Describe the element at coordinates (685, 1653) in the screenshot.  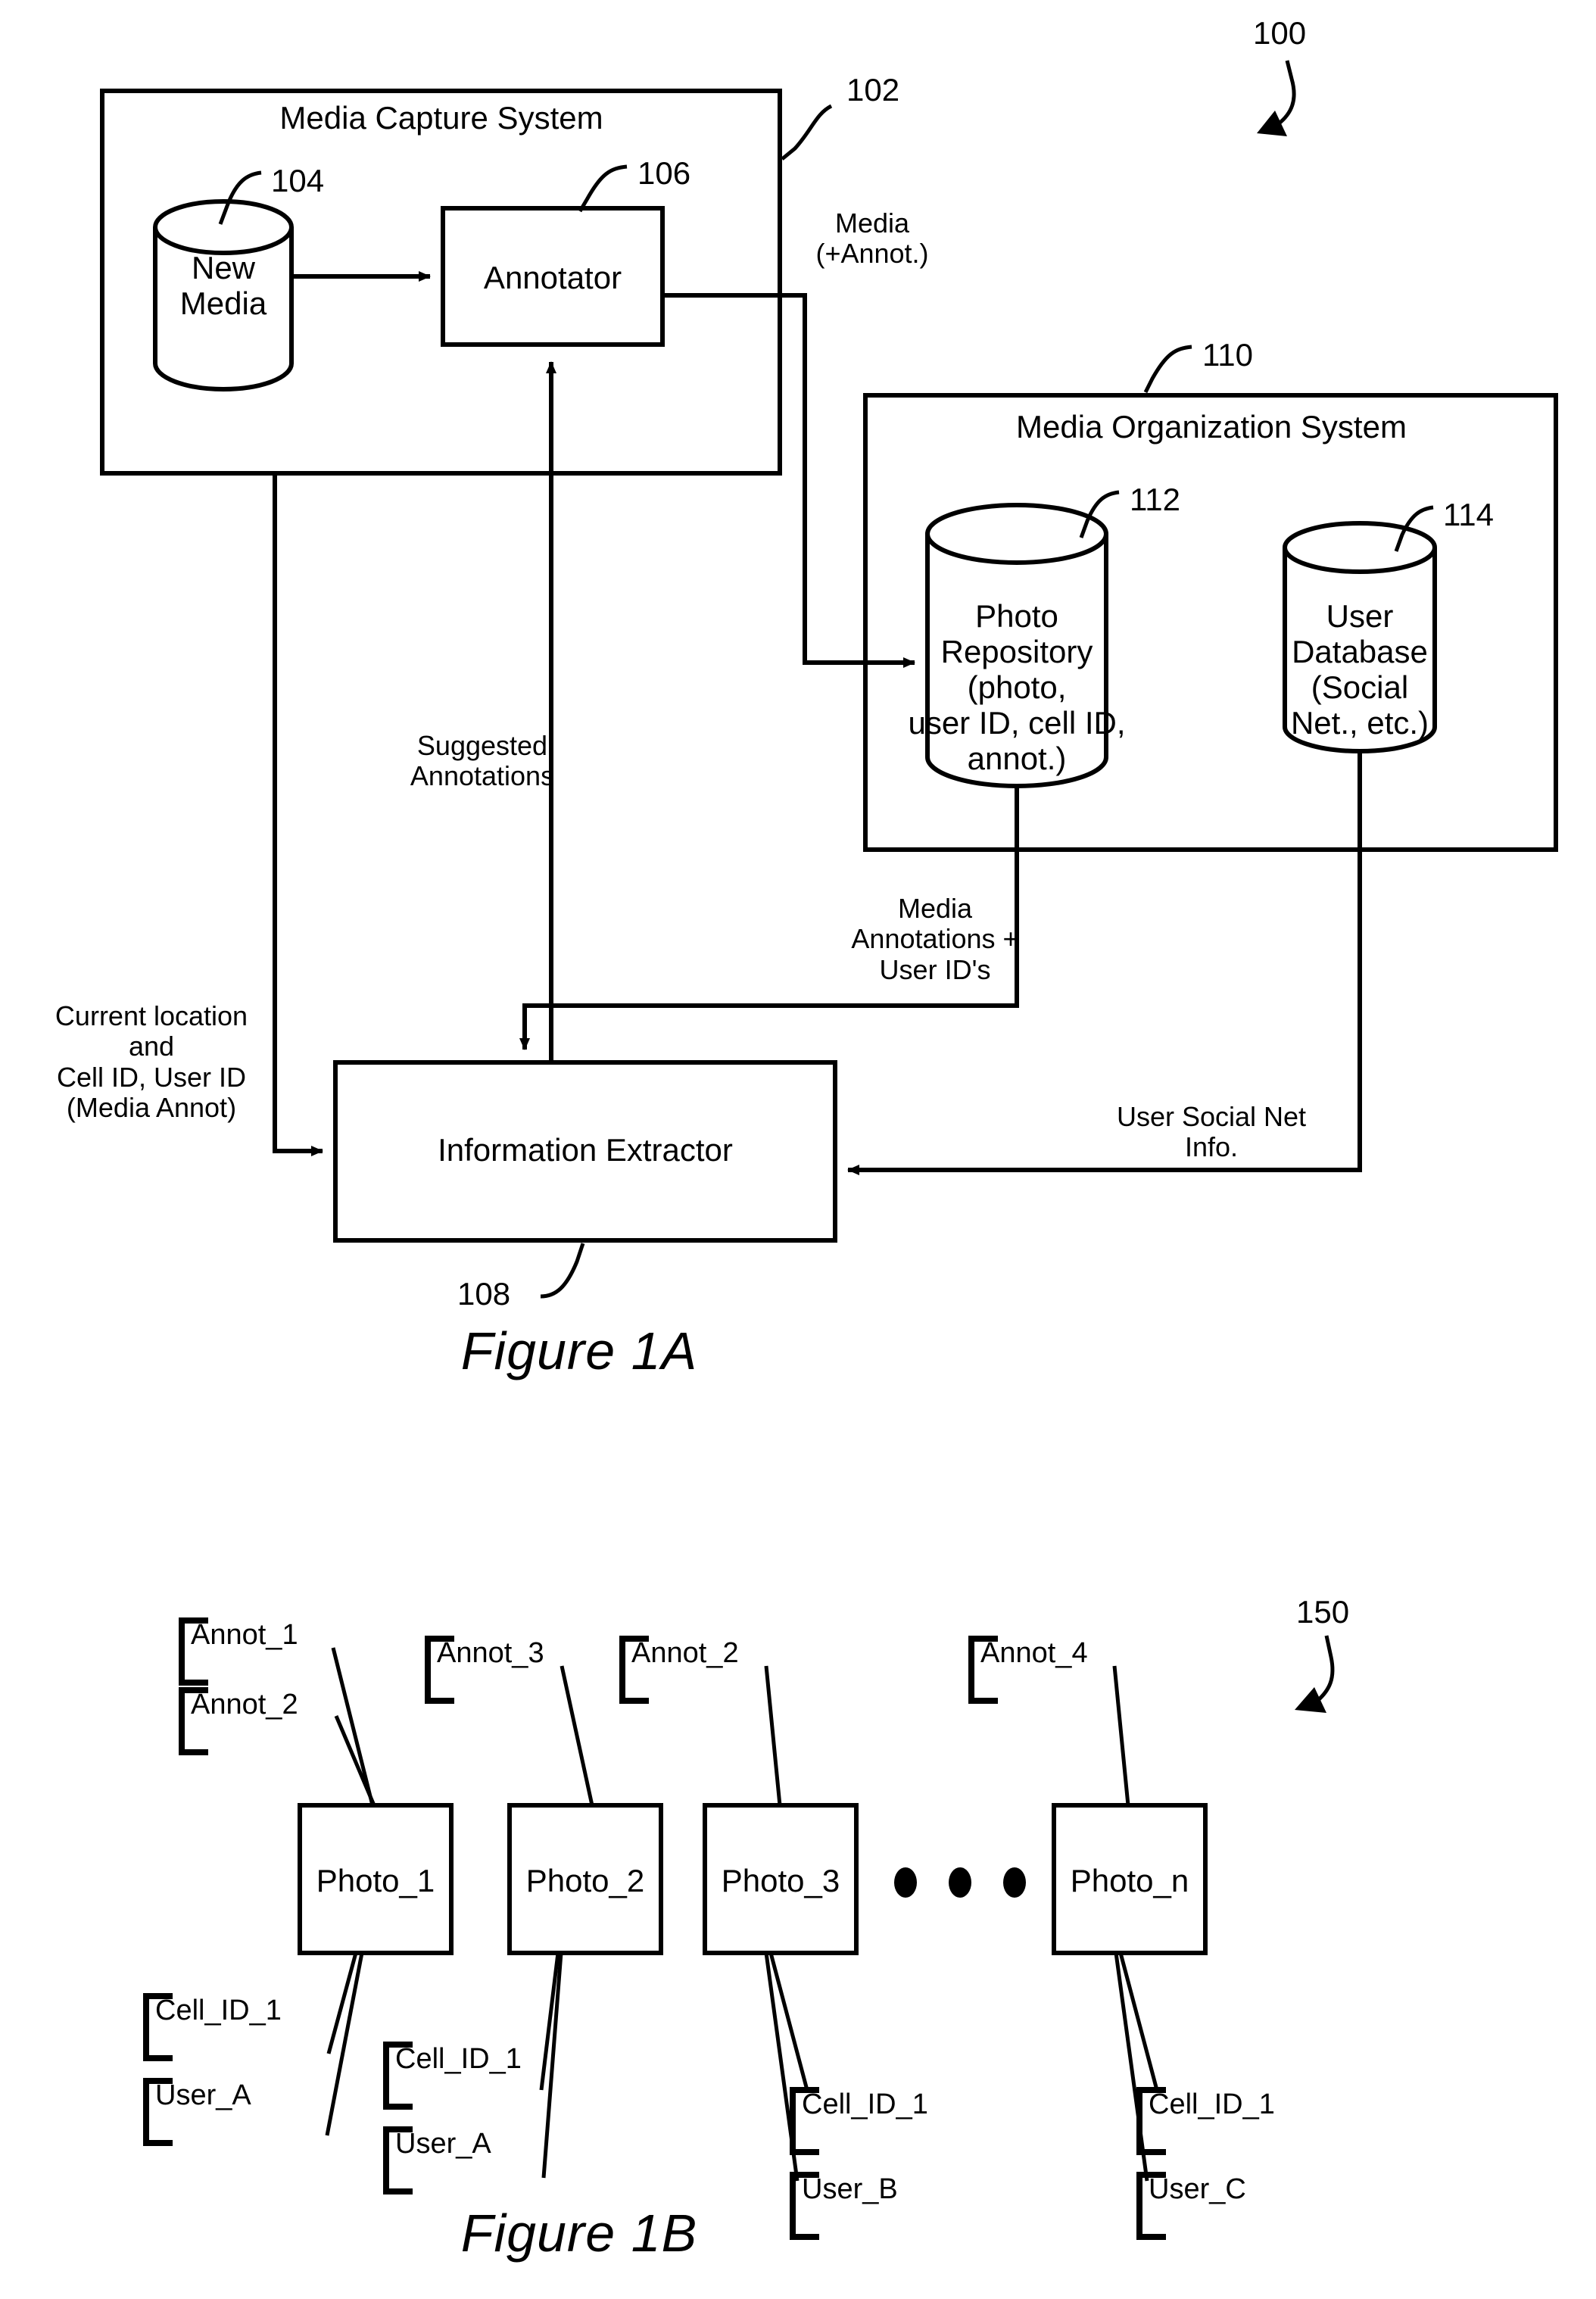
I see `photo-3-annot-2-label: Annot_2` at that location.